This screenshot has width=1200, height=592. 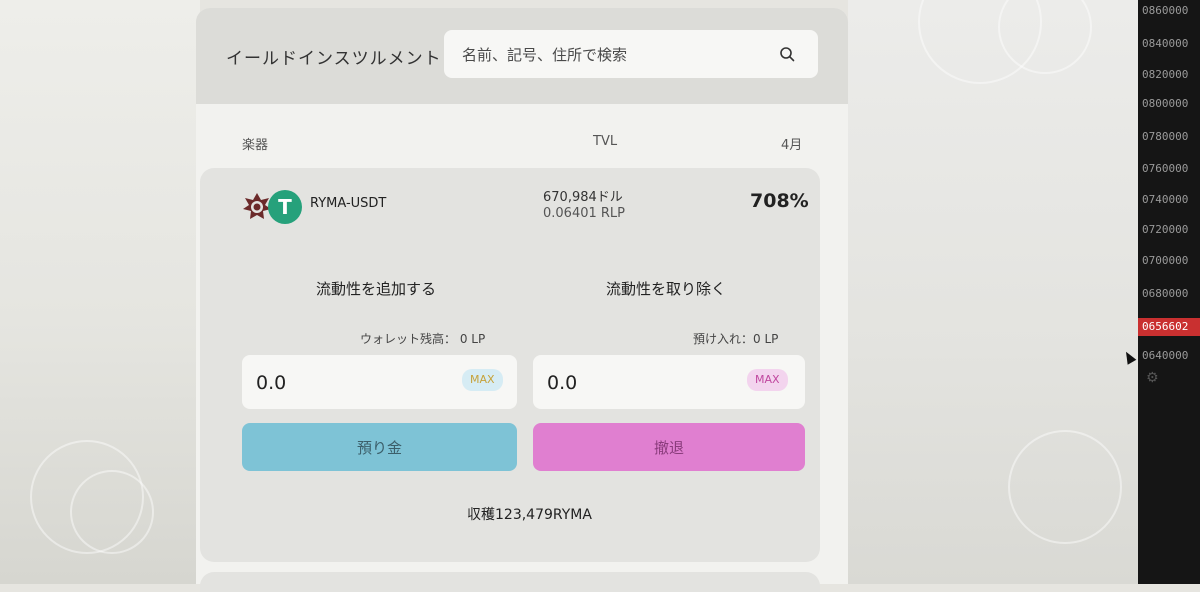 What do you see at coordinates (376, 289) in the screenshot?
I see `add-liquidity-title: 流動性を追加する` at bounding box center [376, 289].